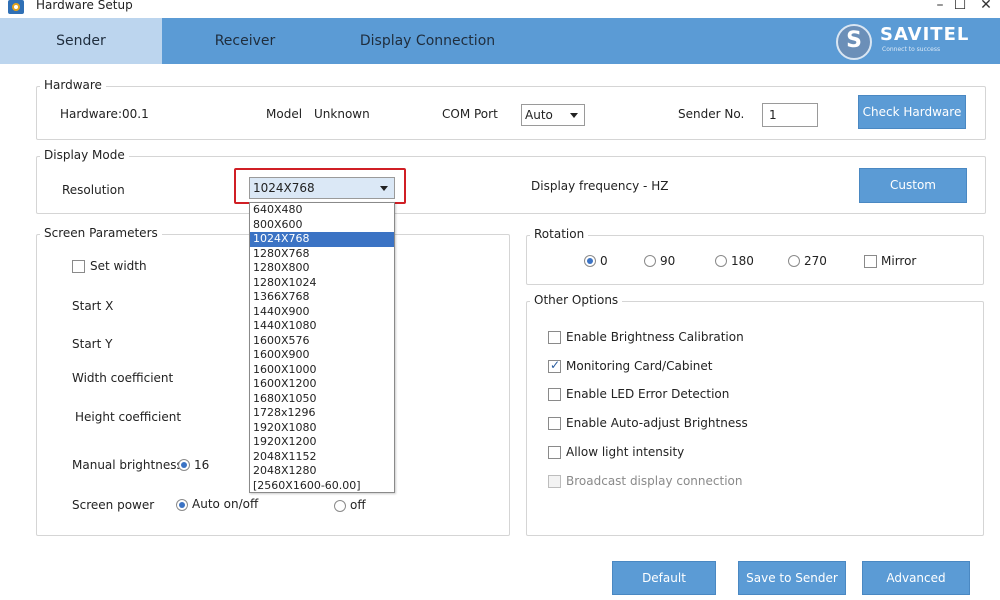 The height and width of the screenshot is (600, 1000). Describe the element at coordinates (322, 326) in the screenshot. I see `resolution-option: 1440X1080` at that location.